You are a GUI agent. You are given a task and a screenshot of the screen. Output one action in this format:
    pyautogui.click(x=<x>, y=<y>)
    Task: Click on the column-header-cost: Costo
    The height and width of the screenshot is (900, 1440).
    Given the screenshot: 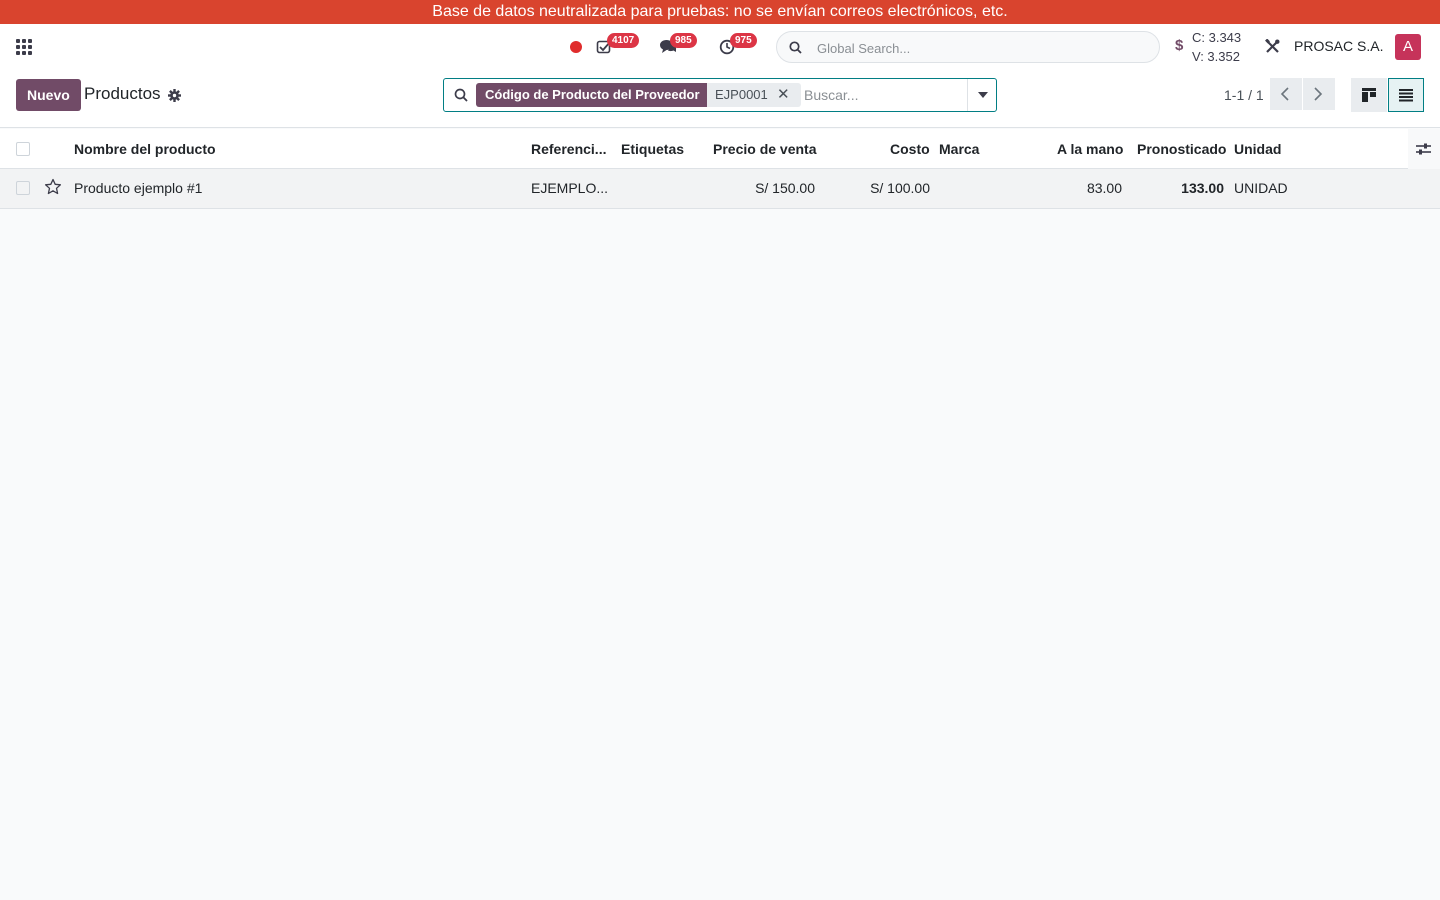 What is the action you would take?
    pyautogui.click(x=910, y=149)
    